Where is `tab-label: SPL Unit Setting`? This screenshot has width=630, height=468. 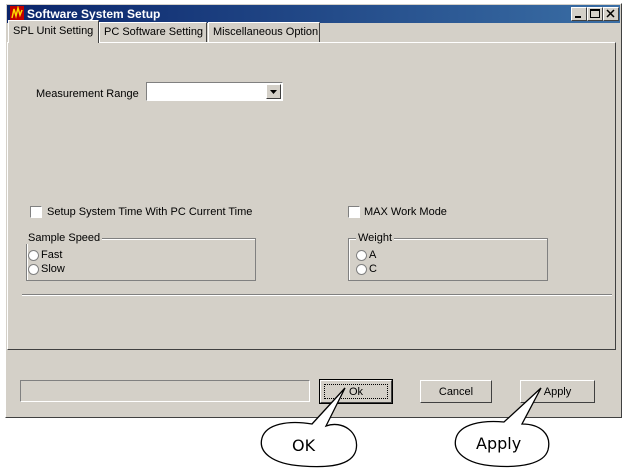 tab-label: SPL Unit Setting is located at coordinates (53, 31).